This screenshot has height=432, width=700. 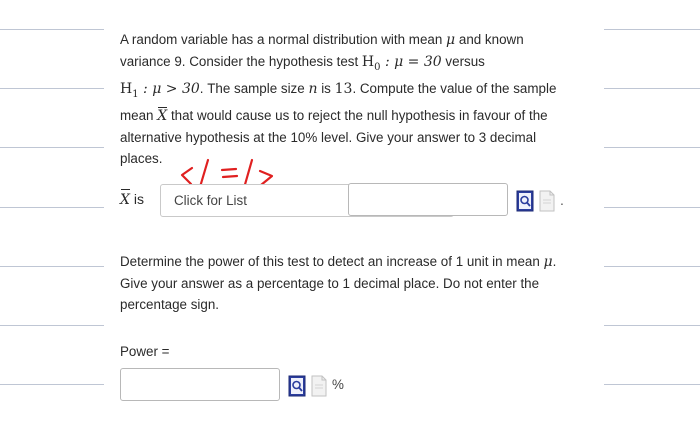 What do you see at coordinates (343, 88) in the screenshot?
I see `math-13: 13` at bounding box center [343, 88].